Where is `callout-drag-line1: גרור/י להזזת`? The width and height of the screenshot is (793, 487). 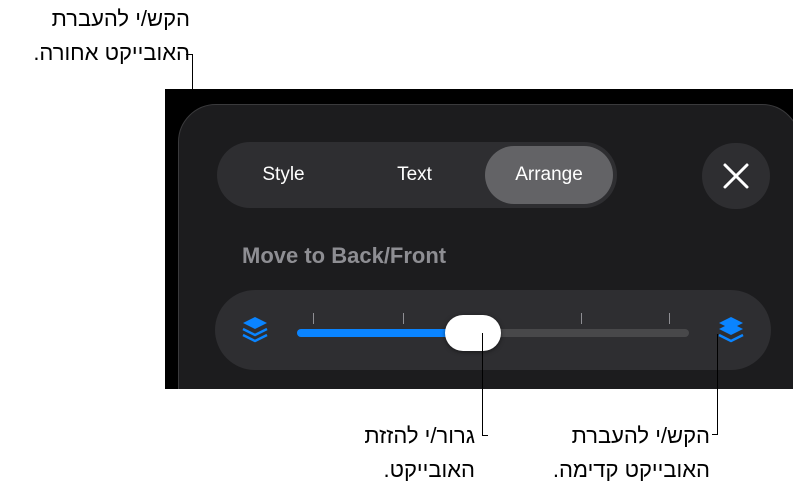 callout-drag-line1: גרור/י להזזת is located at coordinates (419, 435).